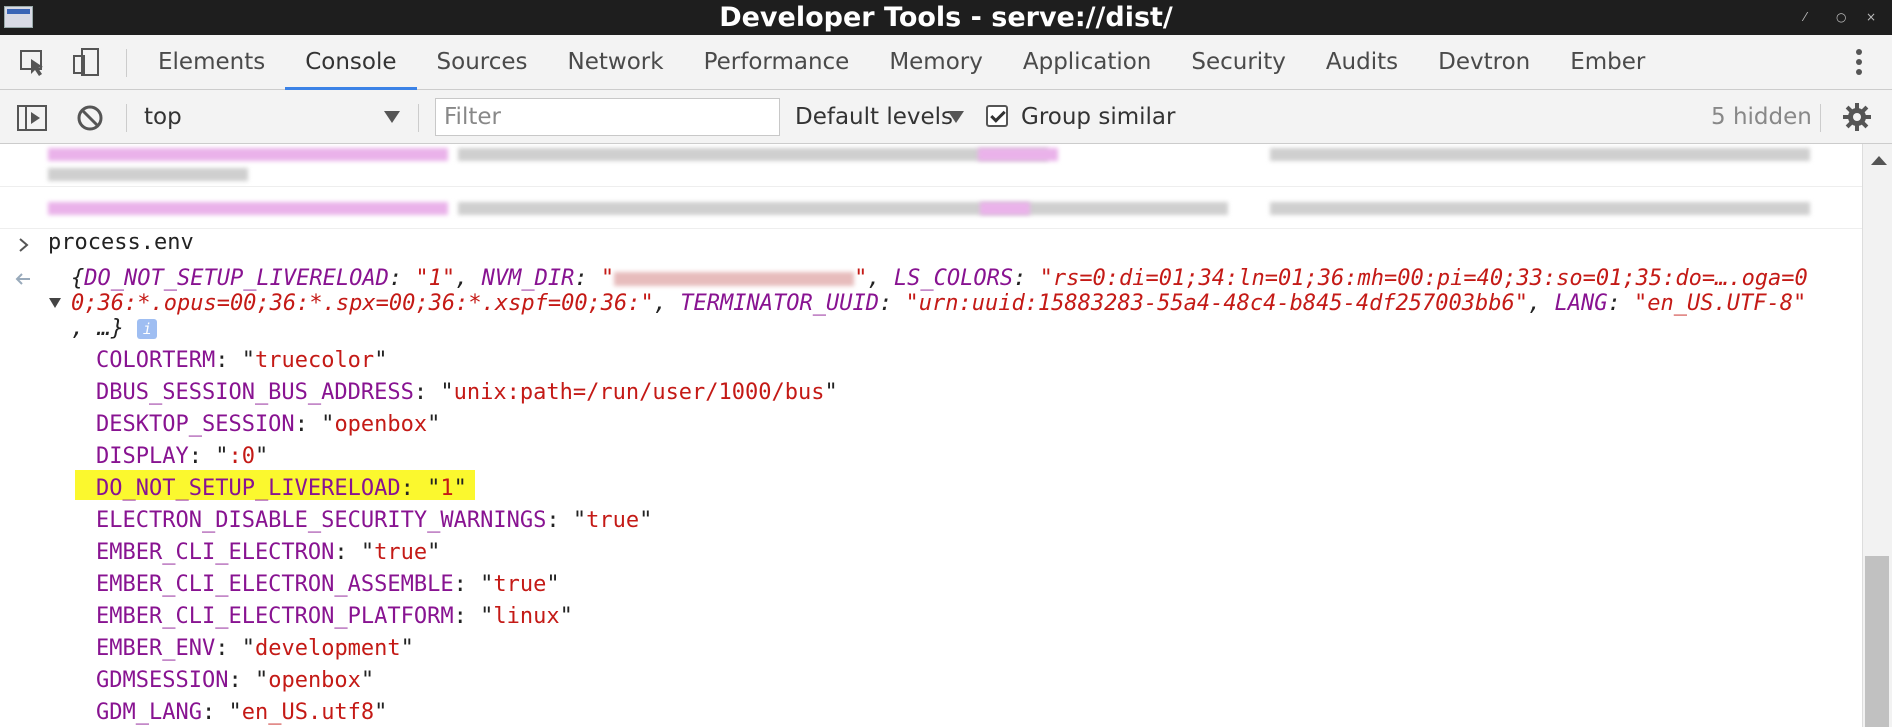 The width and height of the screenshot is (1892, 727). What do you see at coordinates (1607, 62) in the screenshot?
I see `tab-ember: Ember` at bounding box center [1607, 62].